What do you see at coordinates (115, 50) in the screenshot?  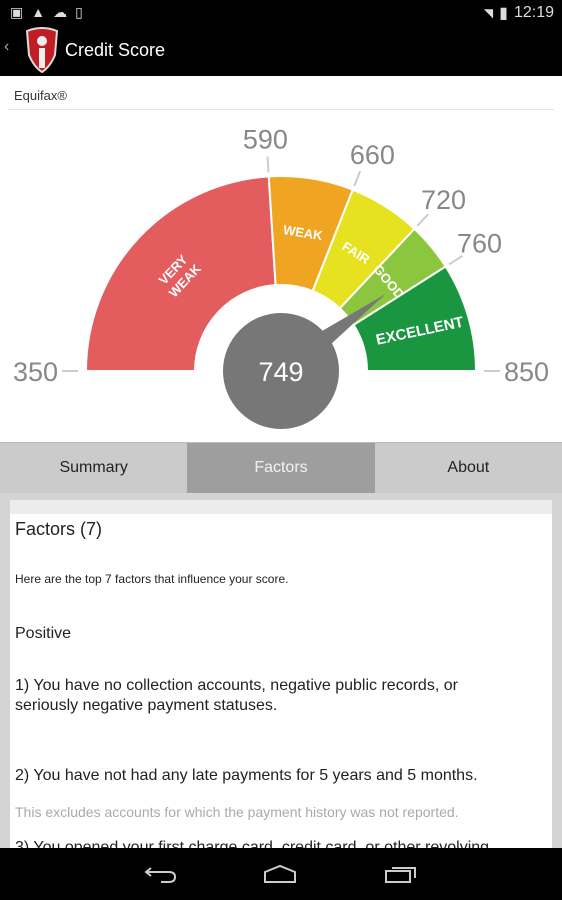 I see `page-title: Credit Score` at bounding box center [115, 50].